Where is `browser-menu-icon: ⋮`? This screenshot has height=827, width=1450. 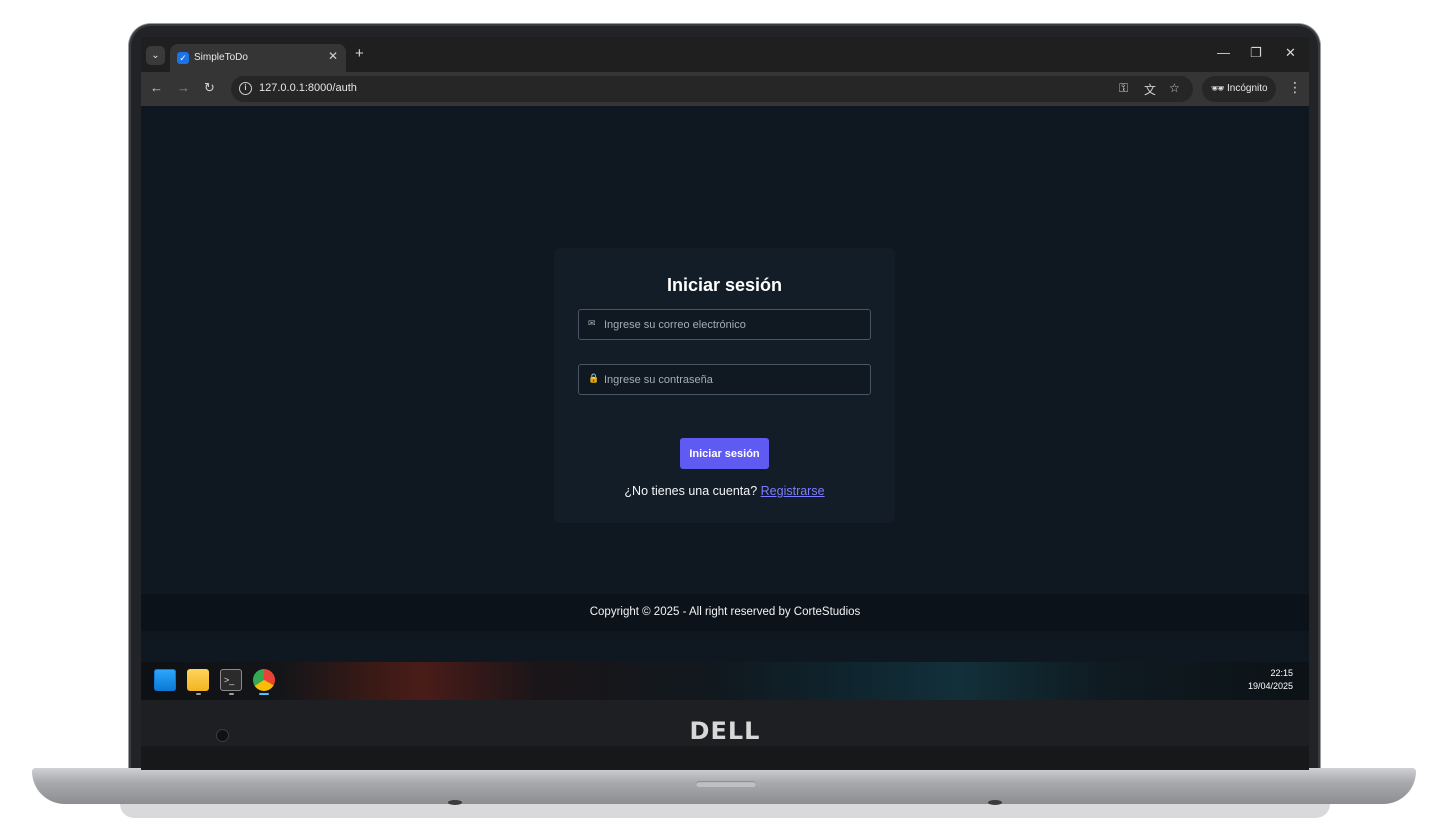 browser-menu-icon: ⋮ is located at coordinates (1295, 87).